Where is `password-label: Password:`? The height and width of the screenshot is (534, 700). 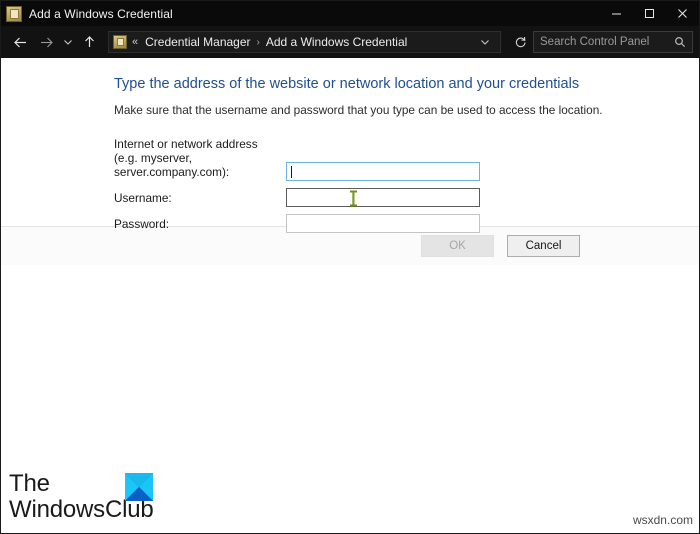
password-label: Password: is located at coordinates (200, 225).